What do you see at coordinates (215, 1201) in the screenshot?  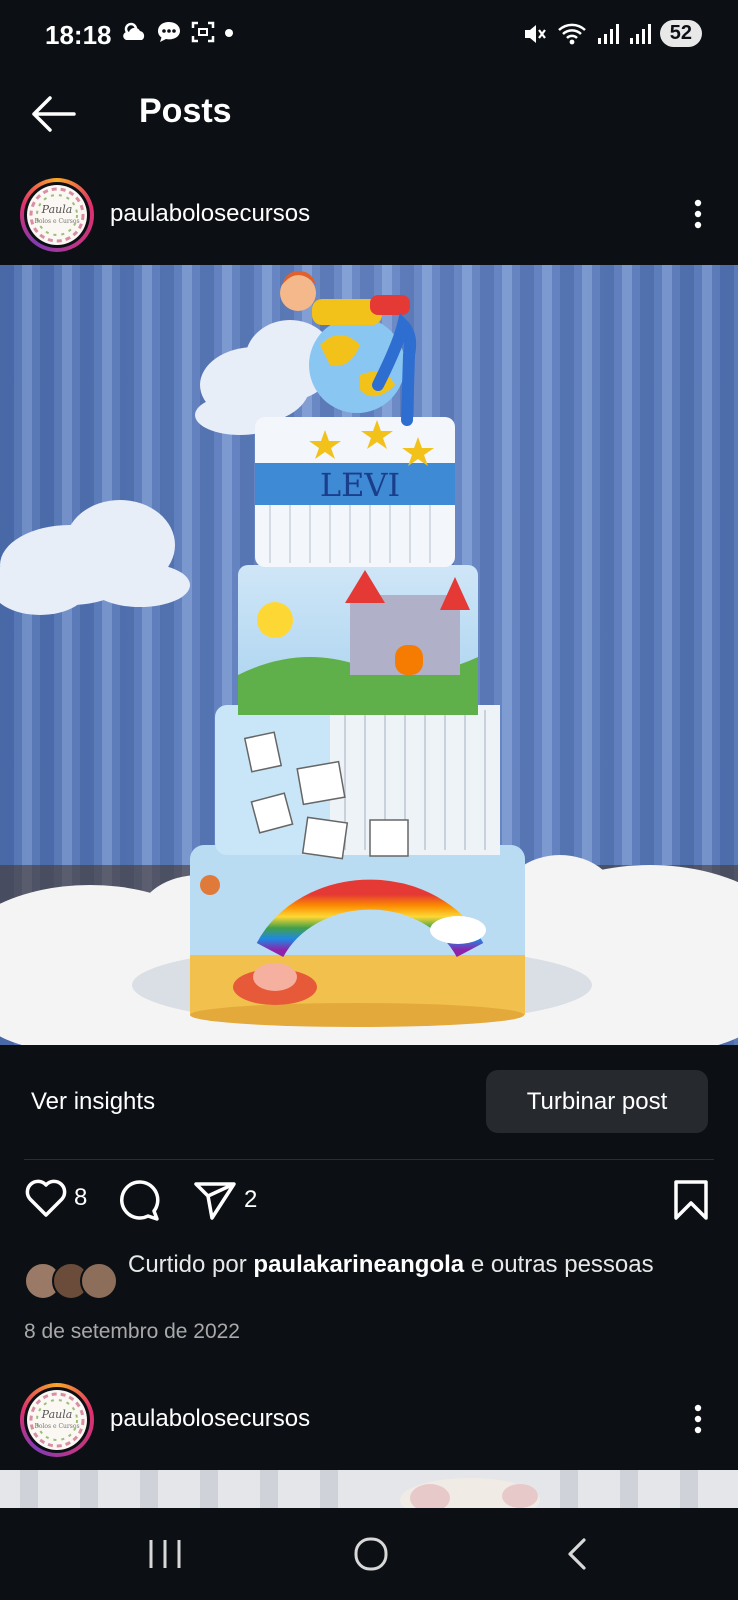 I see `send-icon` at bounding box center [215, 1201].